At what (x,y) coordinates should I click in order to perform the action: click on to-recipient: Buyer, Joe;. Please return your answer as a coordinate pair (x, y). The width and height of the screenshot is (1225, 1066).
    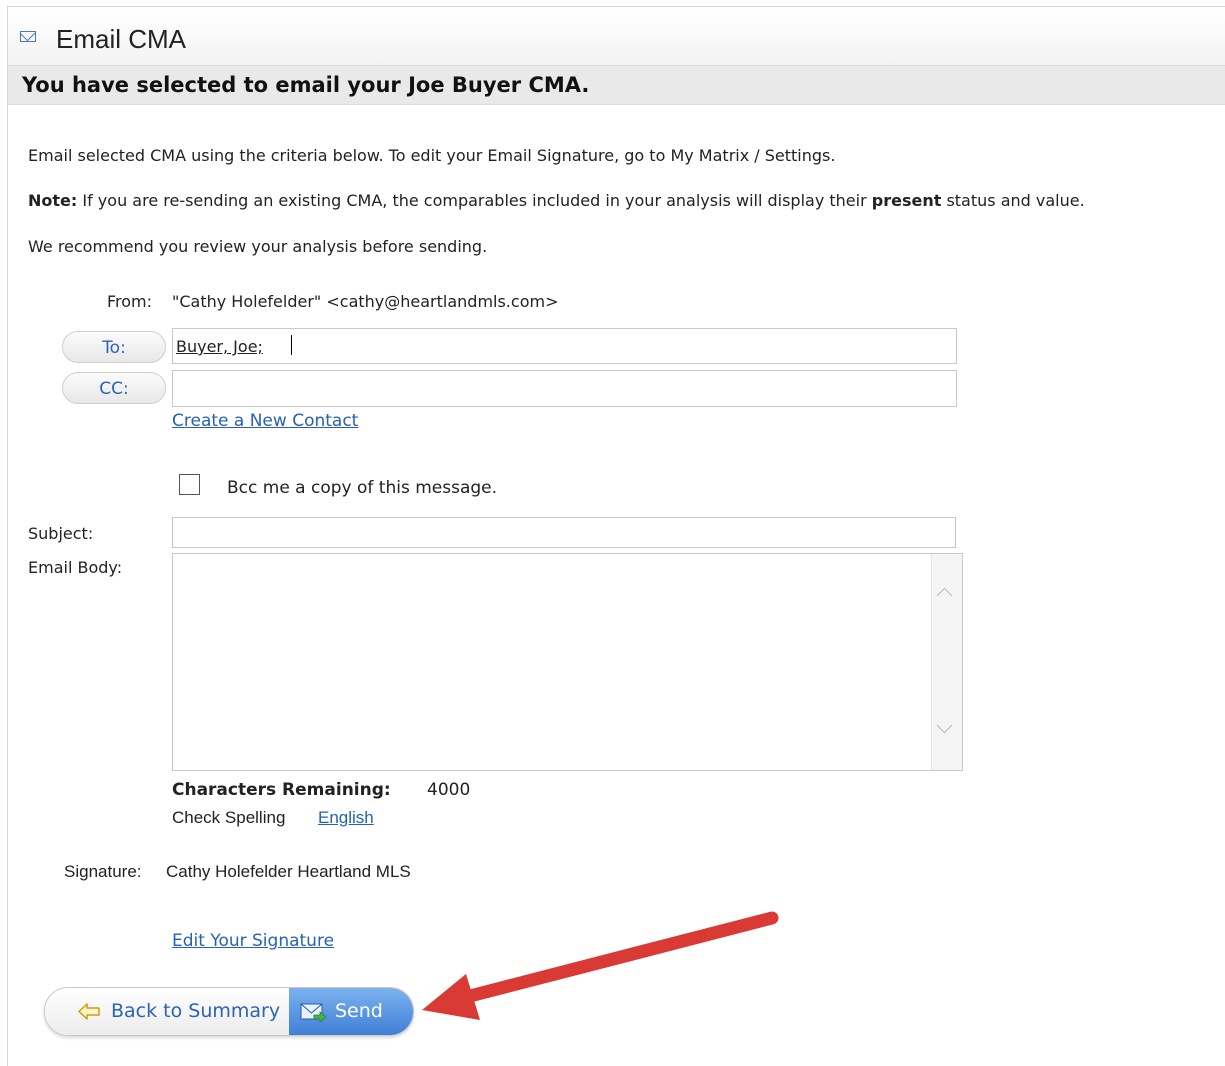
    Looking at the image, I should click on (219, 346).